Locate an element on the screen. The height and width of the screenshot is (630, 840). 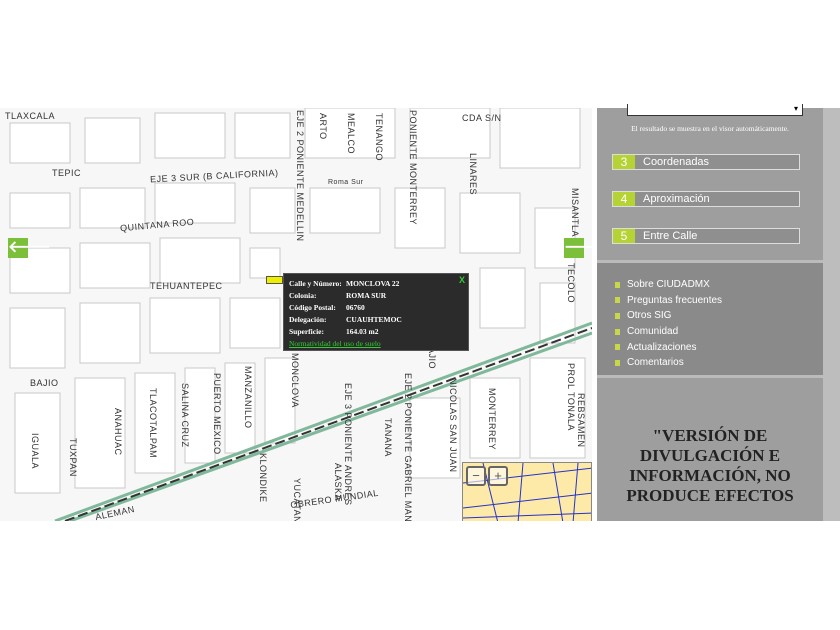
street-label: SALINA CRUZ is located at coordinates (185, 415).